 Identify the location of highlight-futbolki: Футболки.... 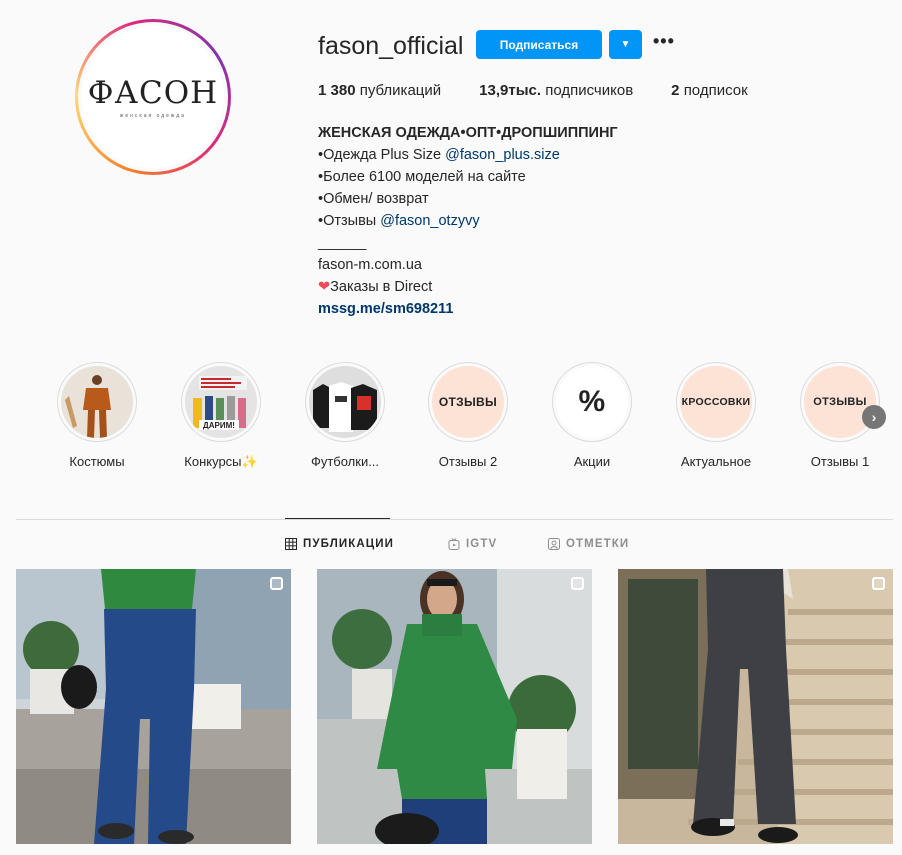
(345, 415).